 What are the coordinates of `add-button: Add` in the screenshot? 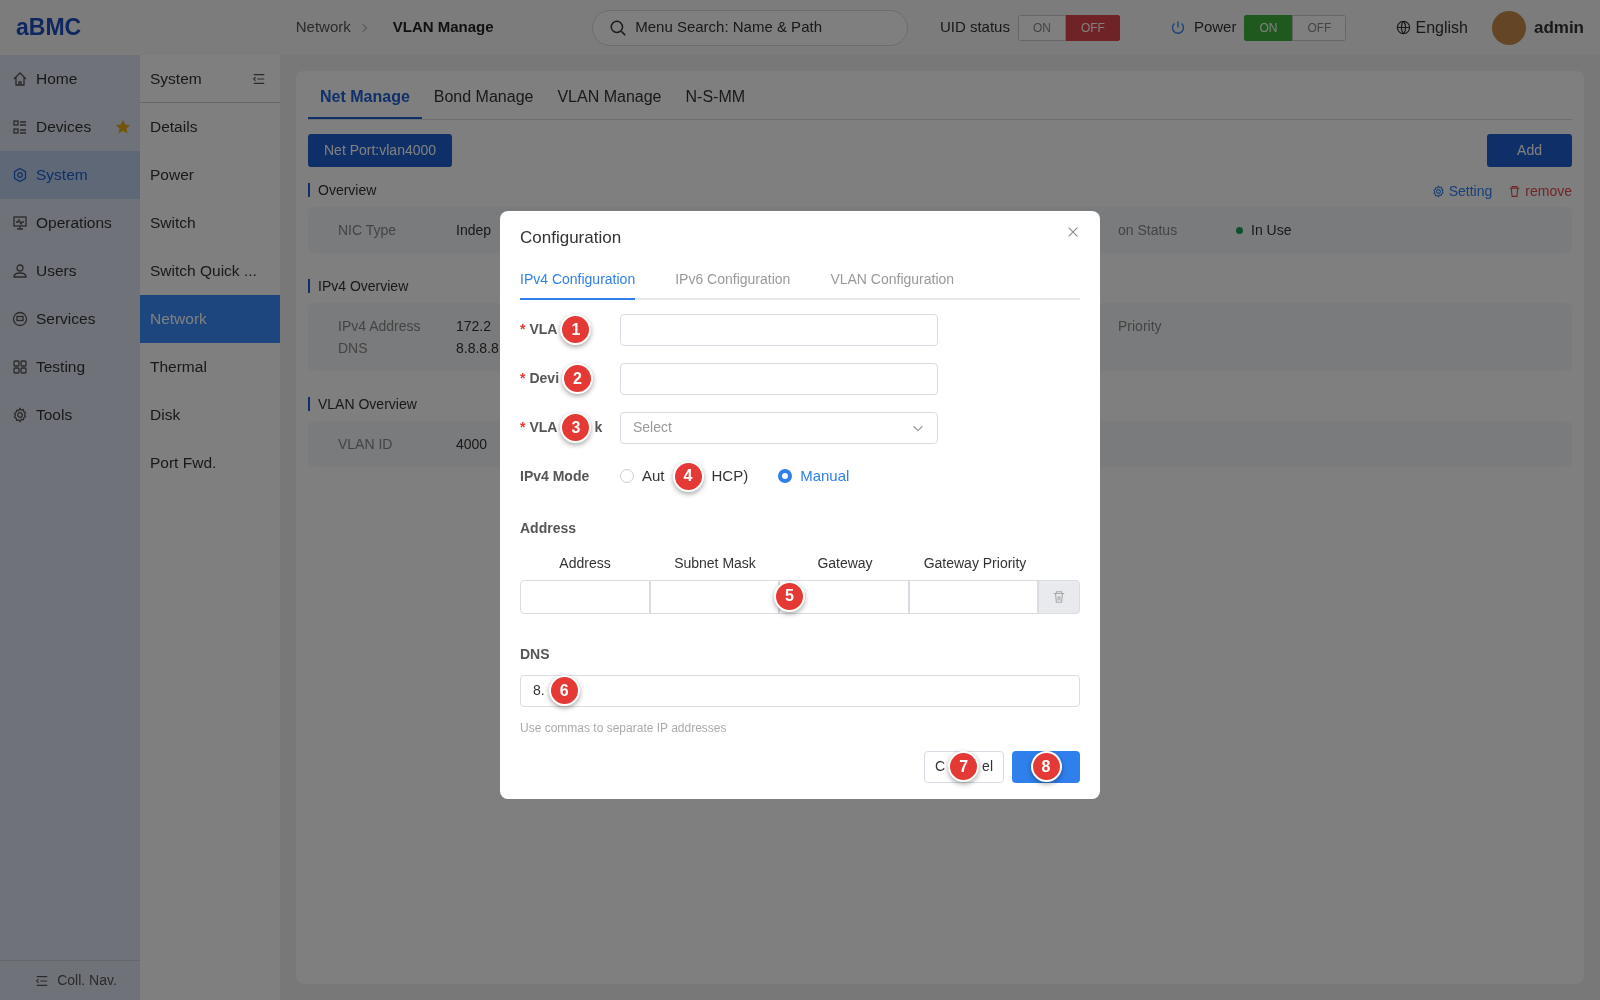 It's located at (1529, 150).